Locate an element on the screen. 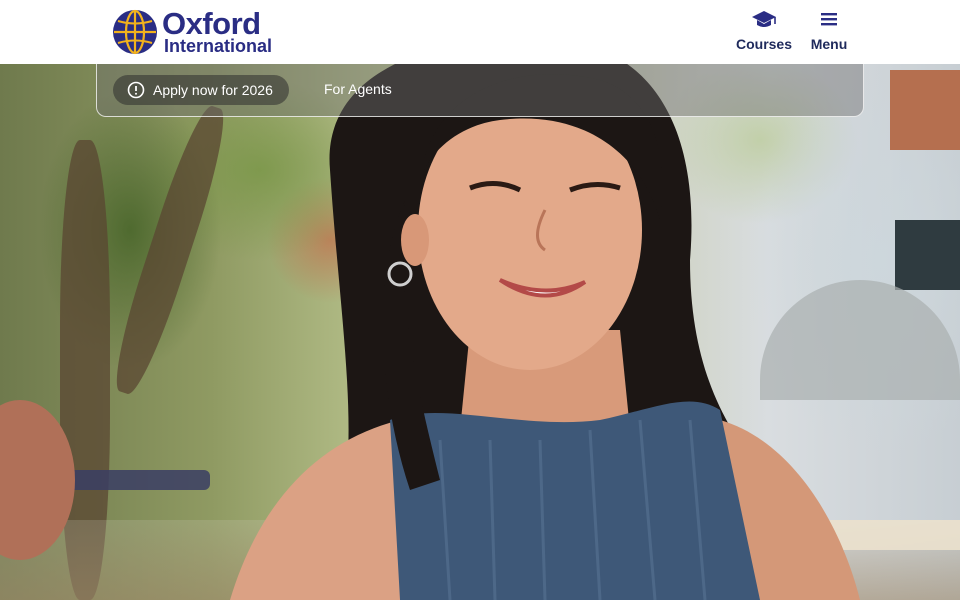  apply-now-button: Apply now for 2026 is located at coordinates (201, 90).